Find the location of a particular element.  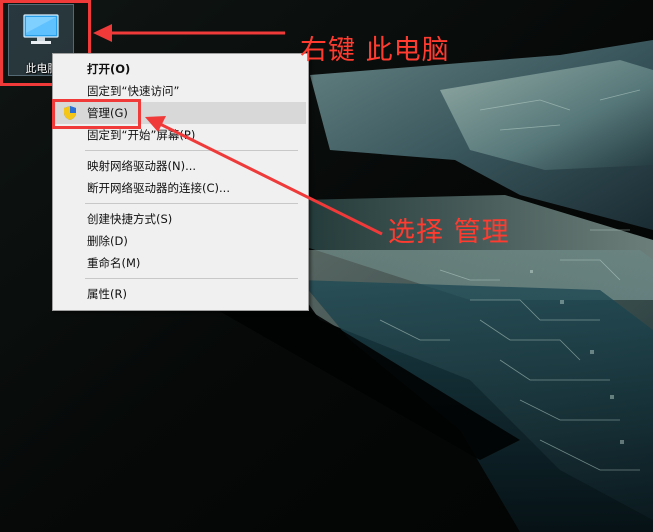

menu-item-properties: 属性(R) is located at coordinates (180, 294).